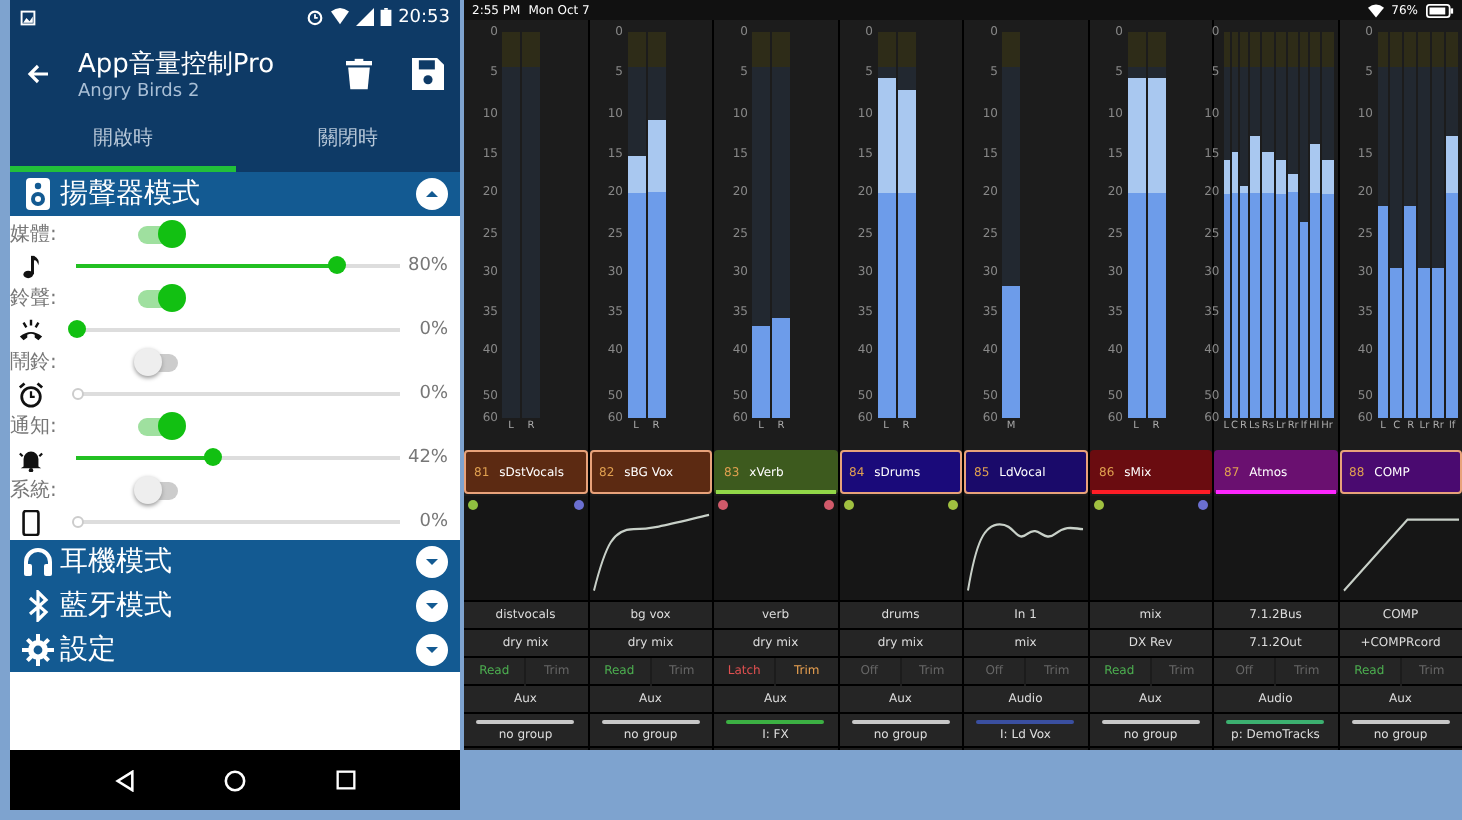 The width and height of the screenshot is (1462, 820). I want to click on setting-label: 媒體:, so click(34, 235).